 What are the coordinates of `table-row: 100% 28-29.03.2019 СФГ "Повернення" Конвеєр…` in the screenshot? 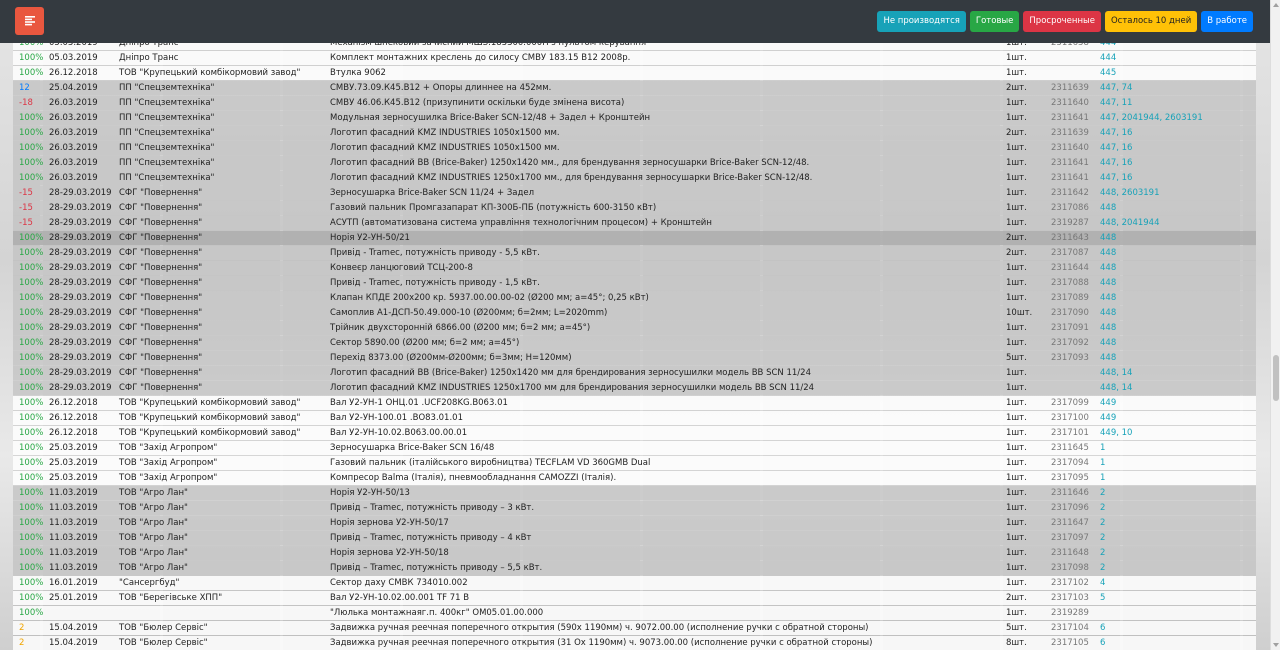 It's located at (634, 268).